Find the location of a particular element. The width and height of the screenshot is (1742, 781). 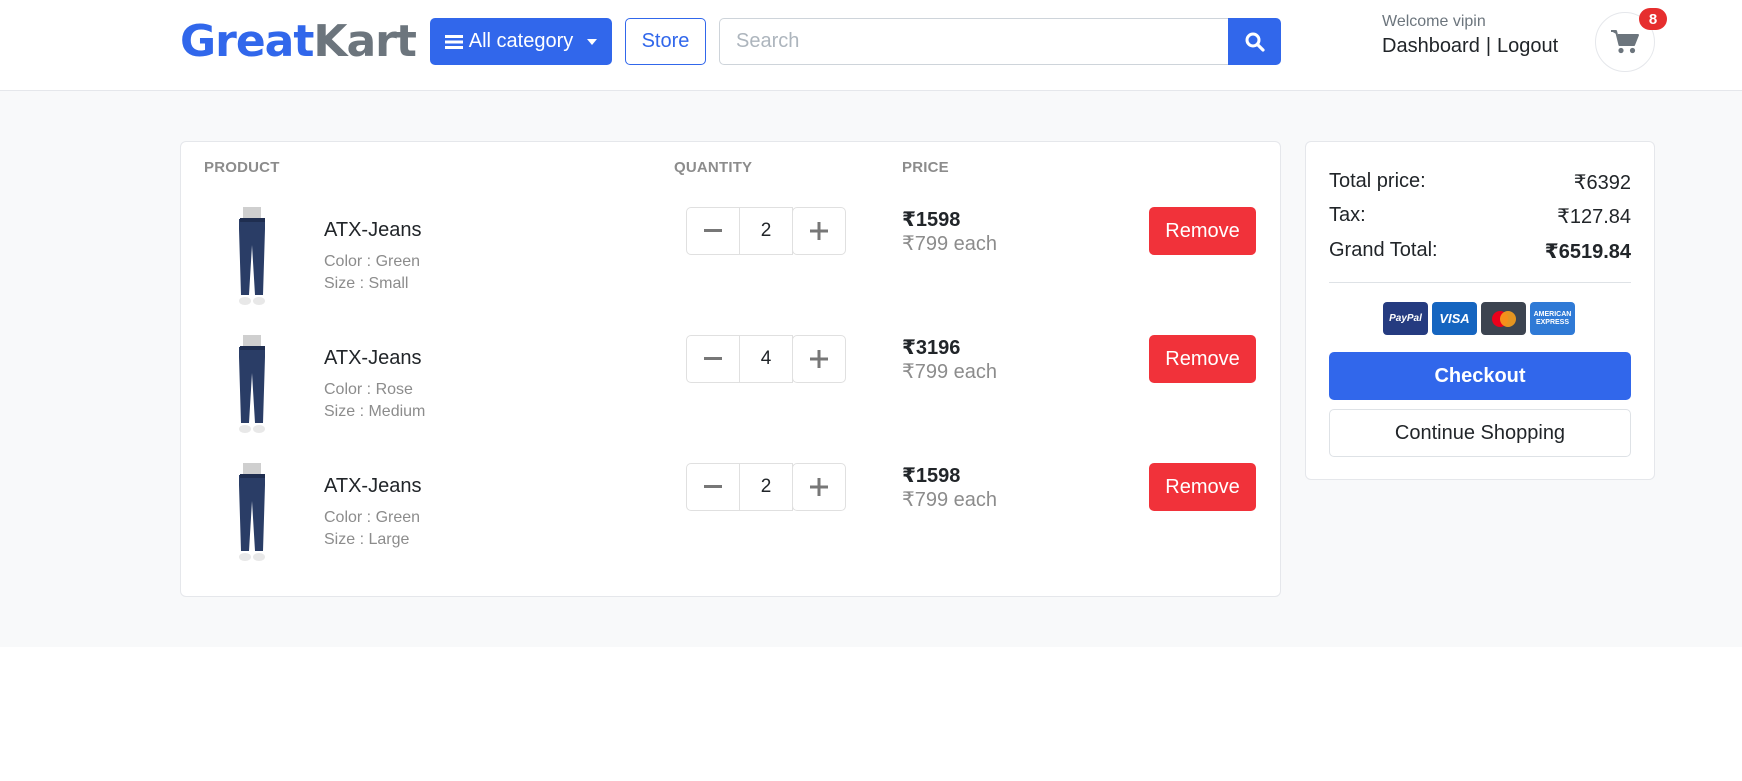

total-price-label: Total price: is located at coordinates (1377, 181).